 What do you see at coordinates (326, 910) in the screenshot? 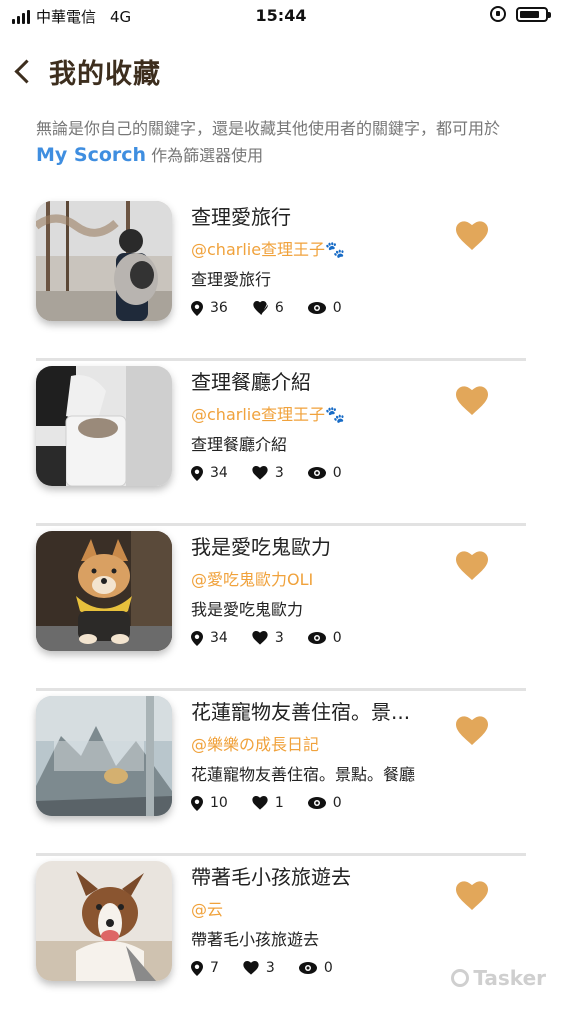
I see `item-author: @云` at bounding box center [326, 910].